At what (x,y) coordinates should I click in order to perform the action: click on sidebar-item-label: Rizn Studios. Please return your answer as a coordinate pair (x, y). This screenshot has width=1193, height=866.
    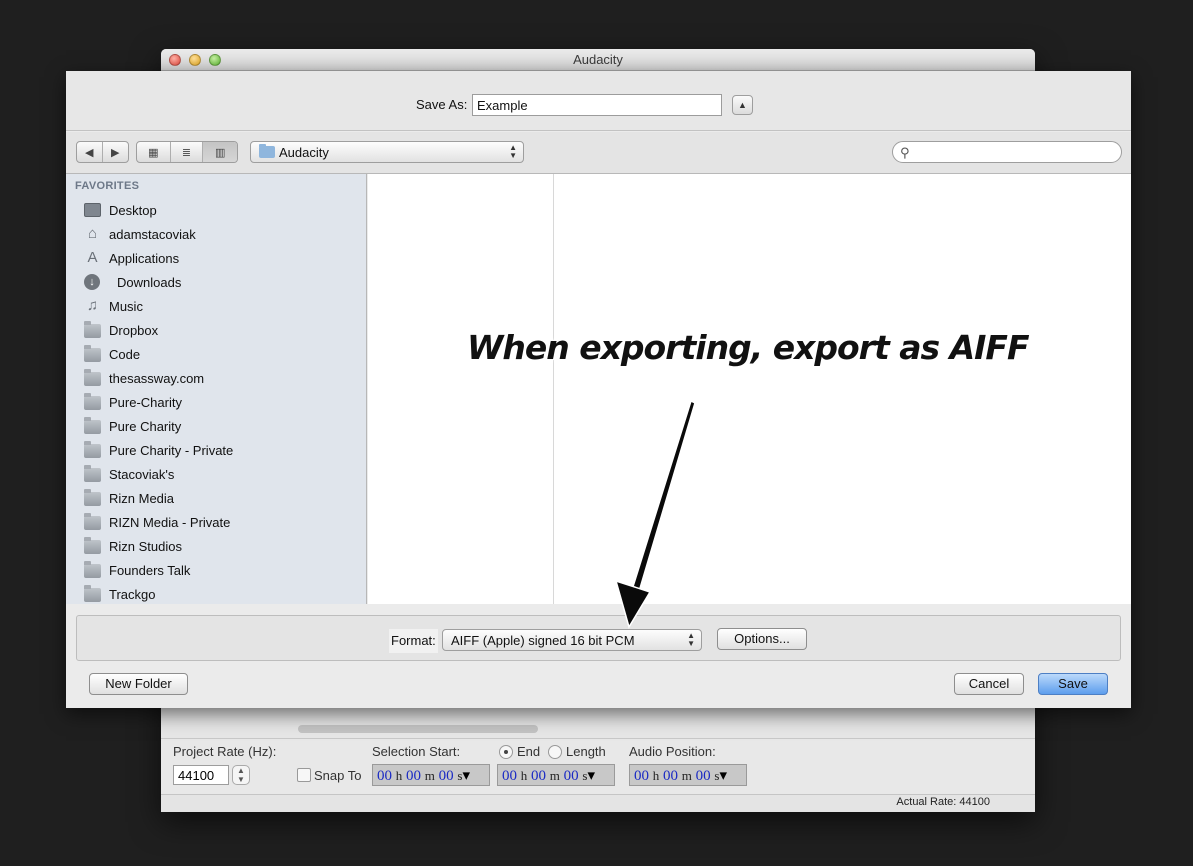
    Looking at the image, I should click on (145, 546).